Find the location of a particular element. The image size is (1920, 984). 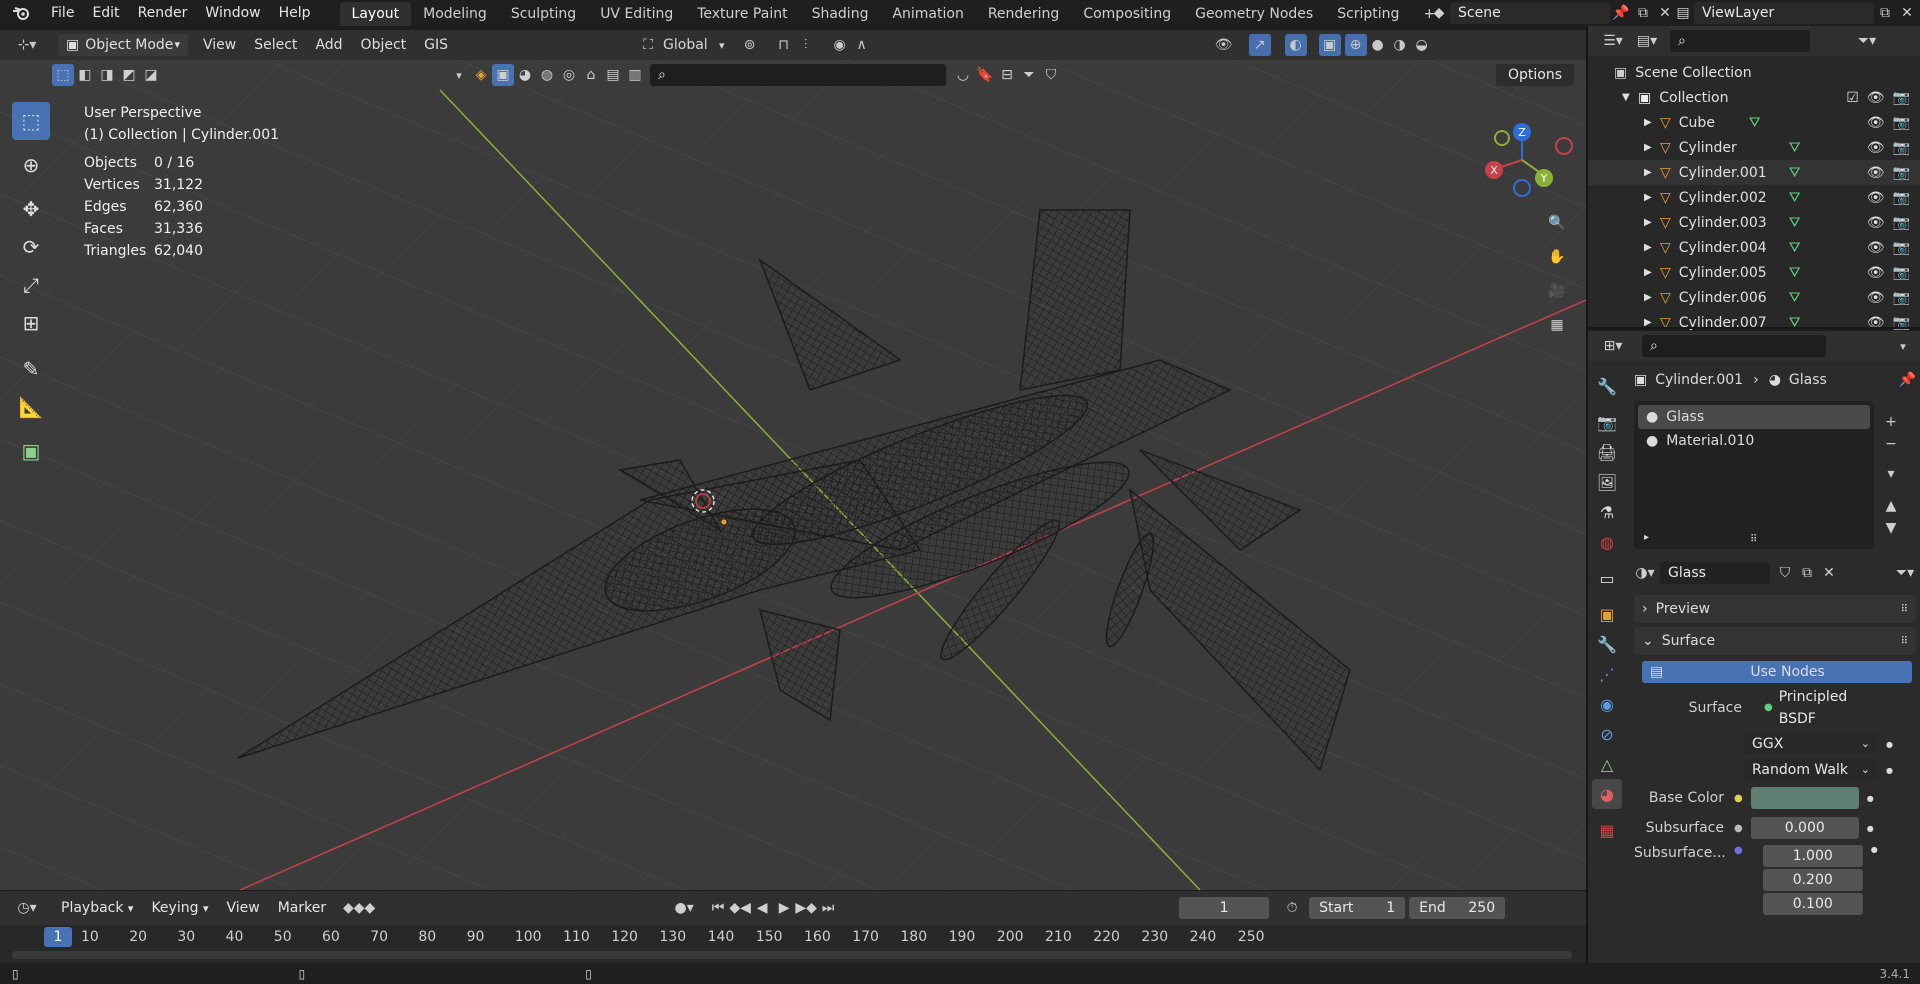

timeline-scrollbar is located at coordinates (792, 955).